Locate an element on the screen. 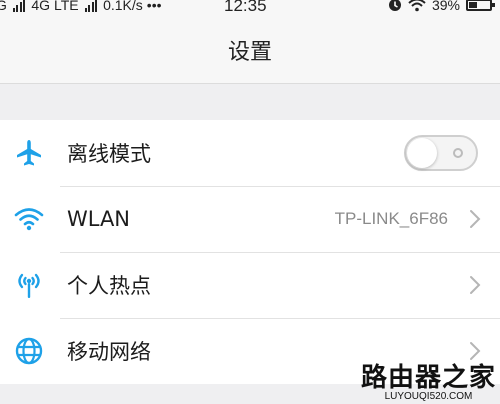 The height and width of the screenshot is (404, 500). network-speed: 0.1K/s is located at coordinates (123, 6).